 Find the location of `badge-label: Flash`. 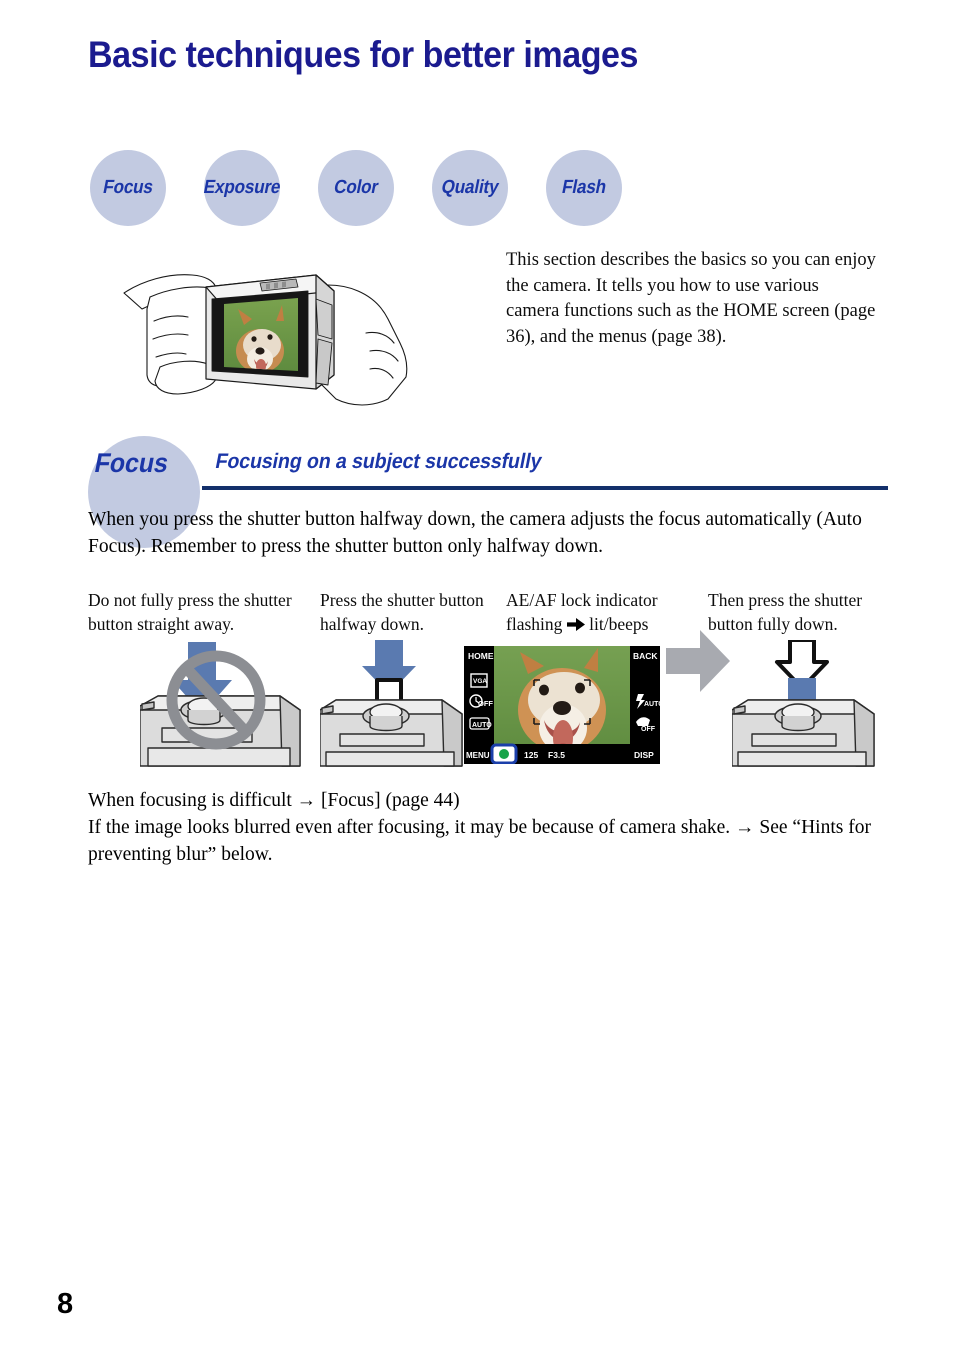

badge-label: Flash is located at coordinates (584, 187).